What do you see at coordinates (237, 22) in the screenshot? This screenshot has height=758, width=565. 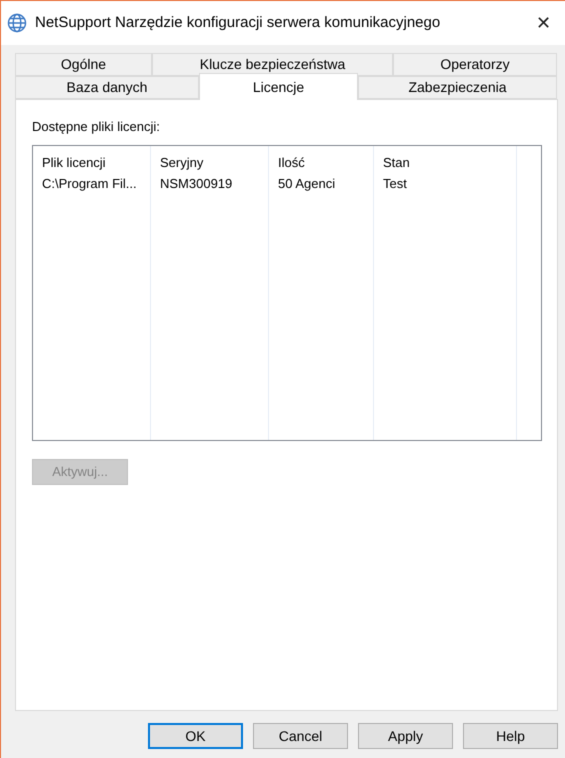 I see `window-title: NetSupport Narzędzie konfiguracji serwera komunikacyjnego` at bounding box center [237, 22].